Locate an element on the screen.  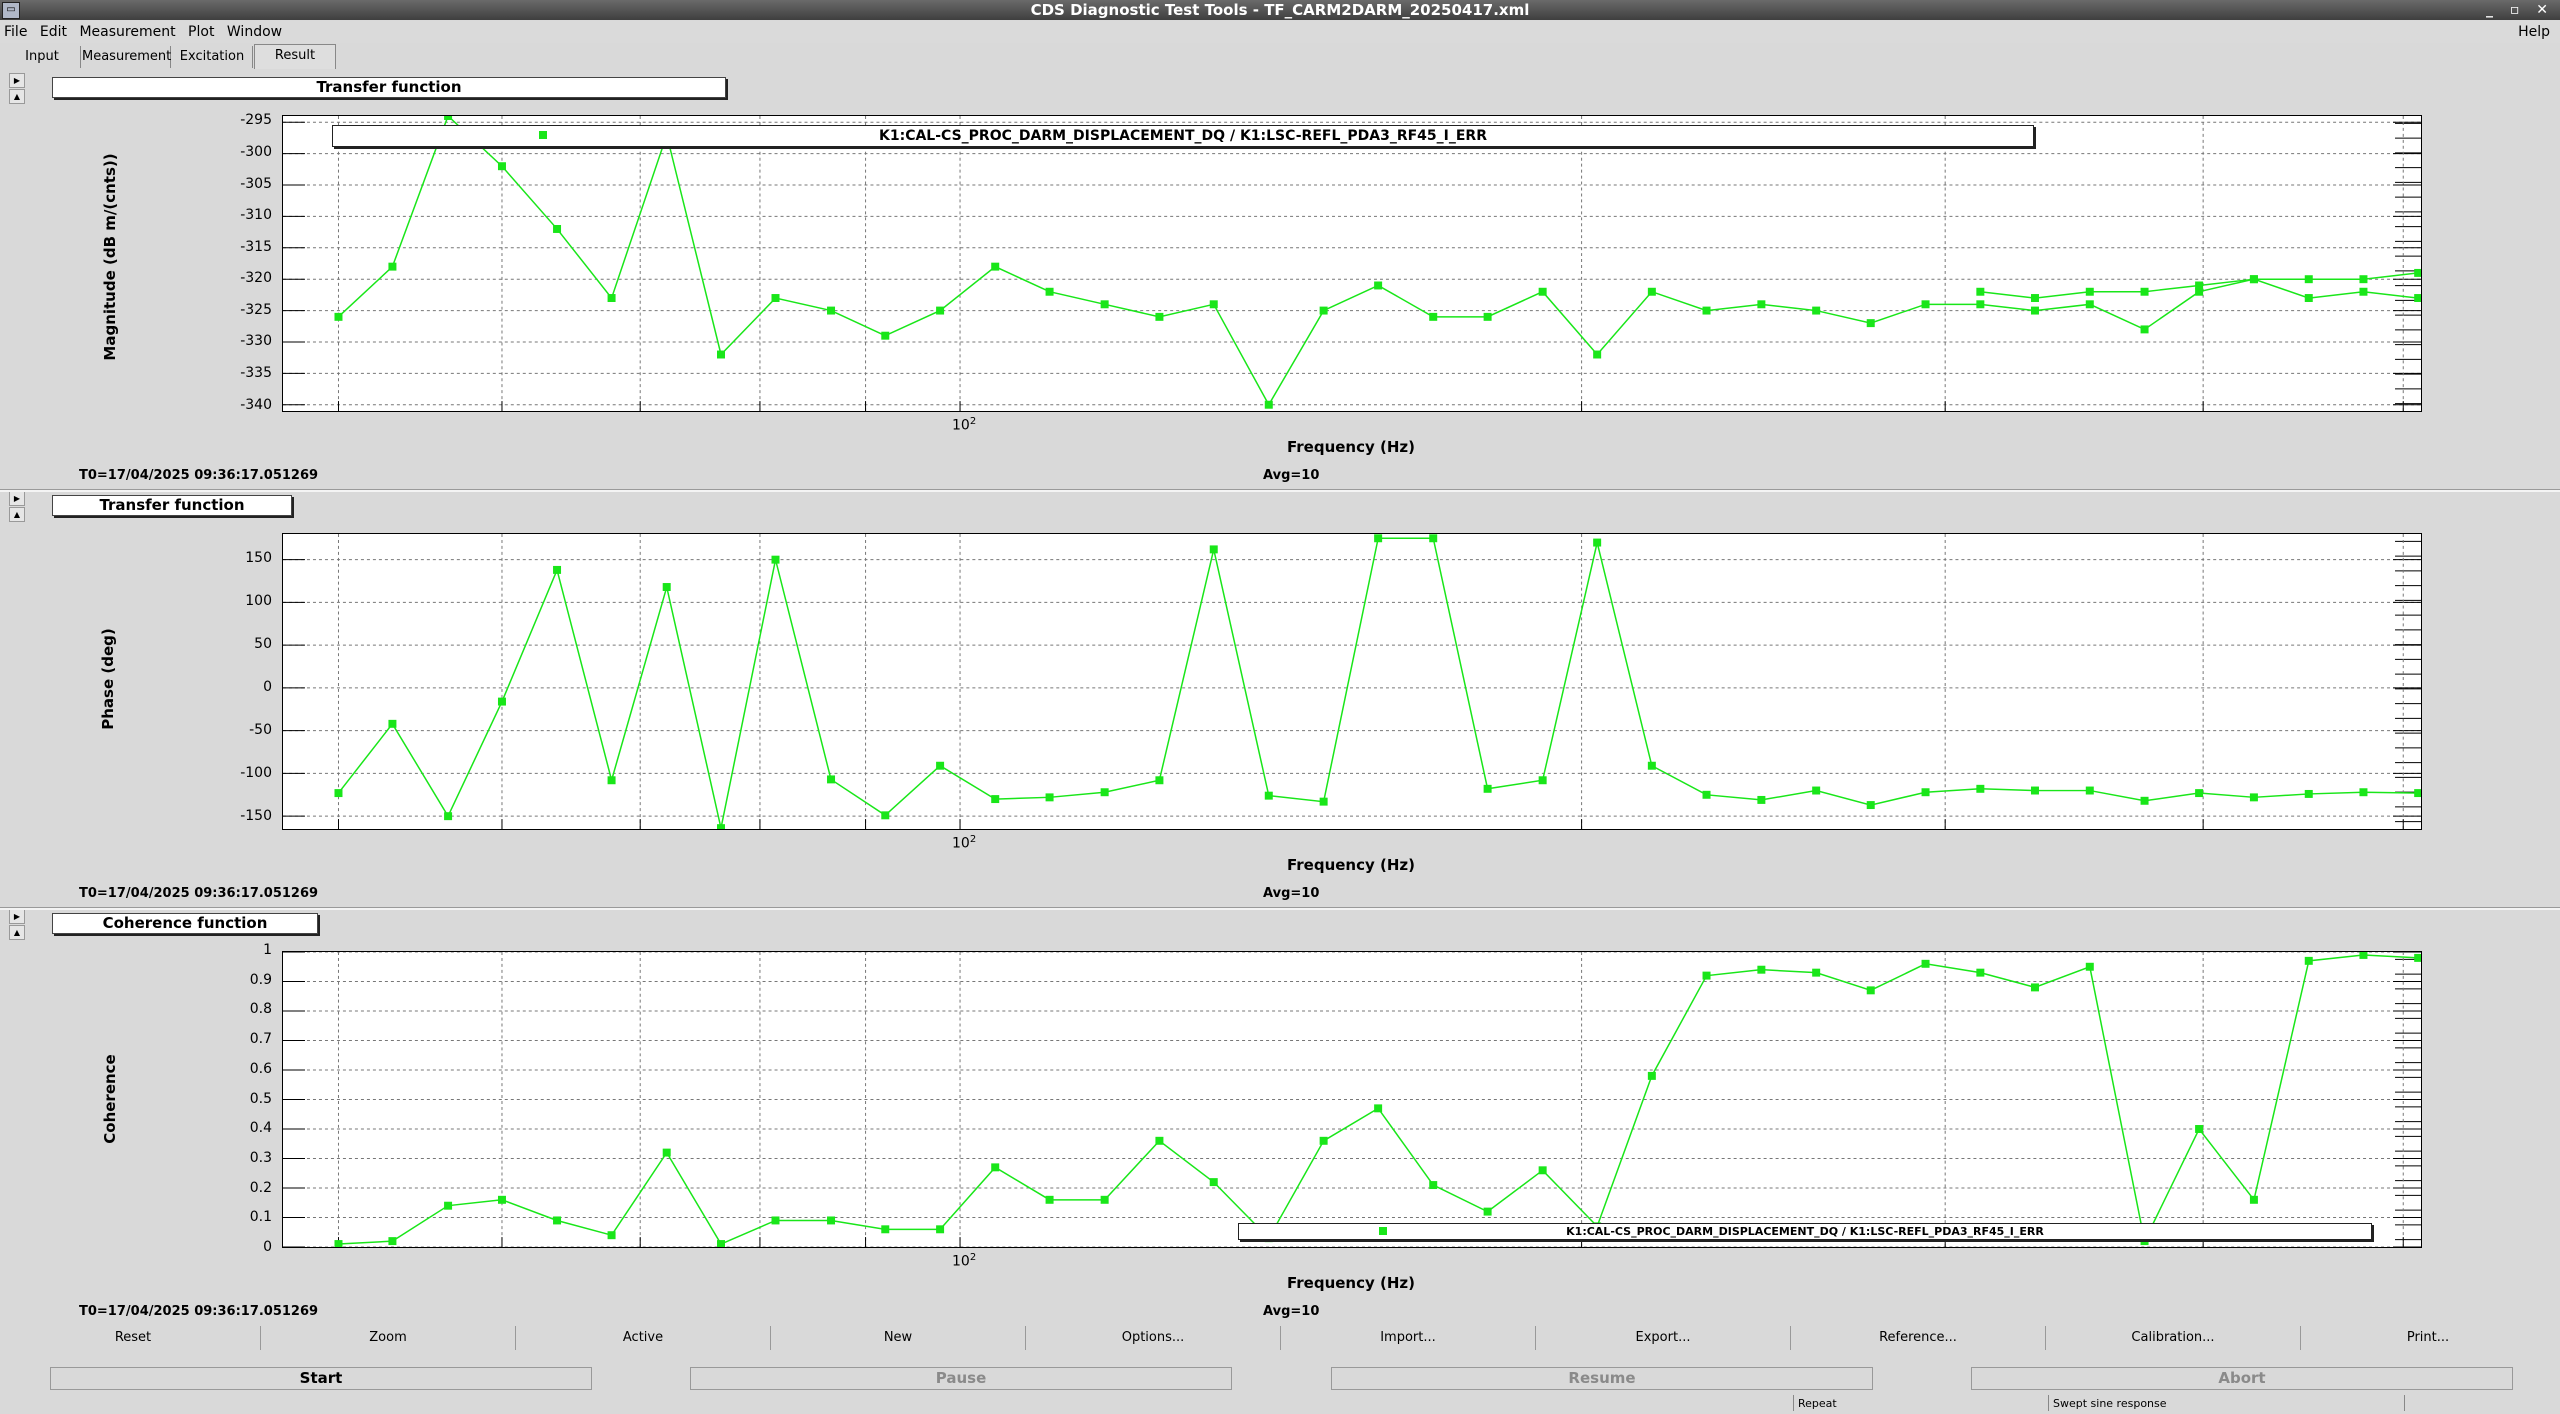
resume-button: Resume is located at coordinates (1602, 1378).